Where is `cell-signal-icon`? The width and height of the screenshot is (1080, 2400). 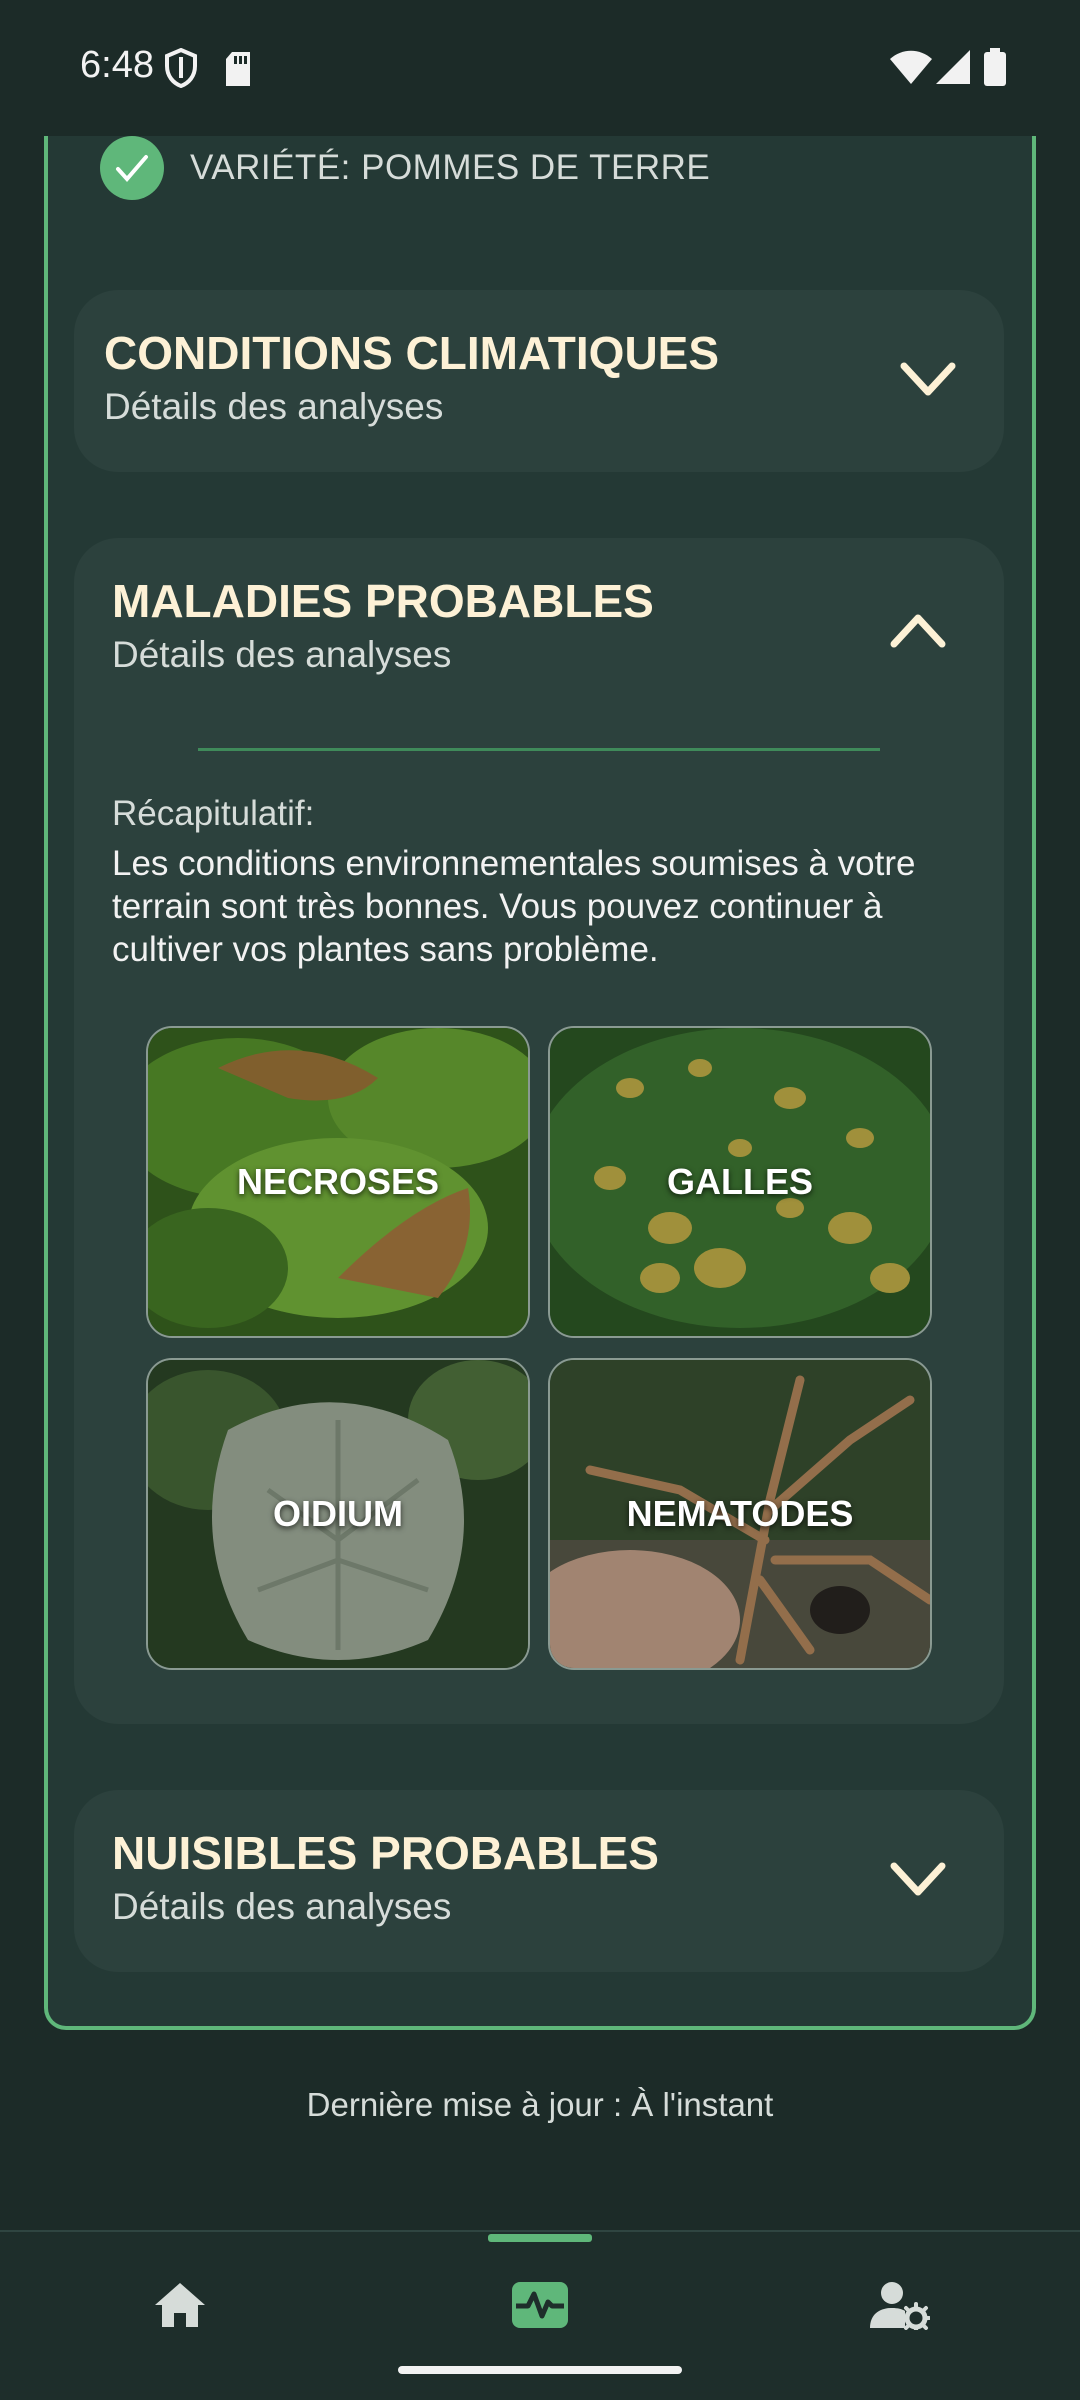
cell-signal-icon is located at coordinates (953, 67).